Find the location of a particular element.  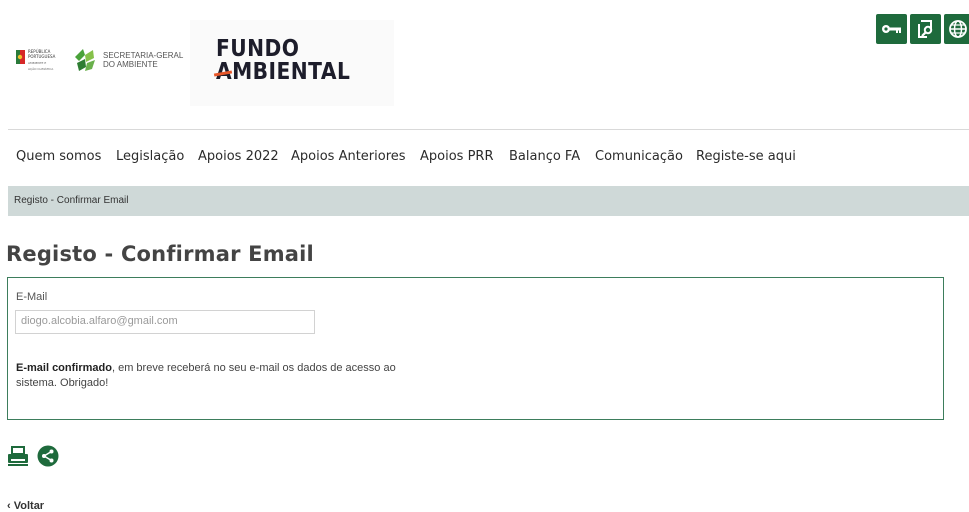

nav-item-comunicacao: Comunicação is located at coordinates (645, 156).